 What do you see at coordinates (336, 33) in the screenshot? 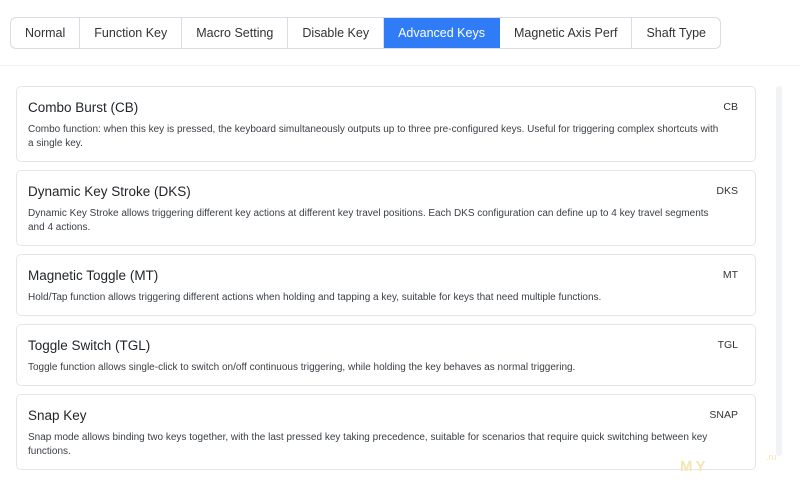
I see `tab-disable-key: Disable Key` at bounding box center [336, 33].